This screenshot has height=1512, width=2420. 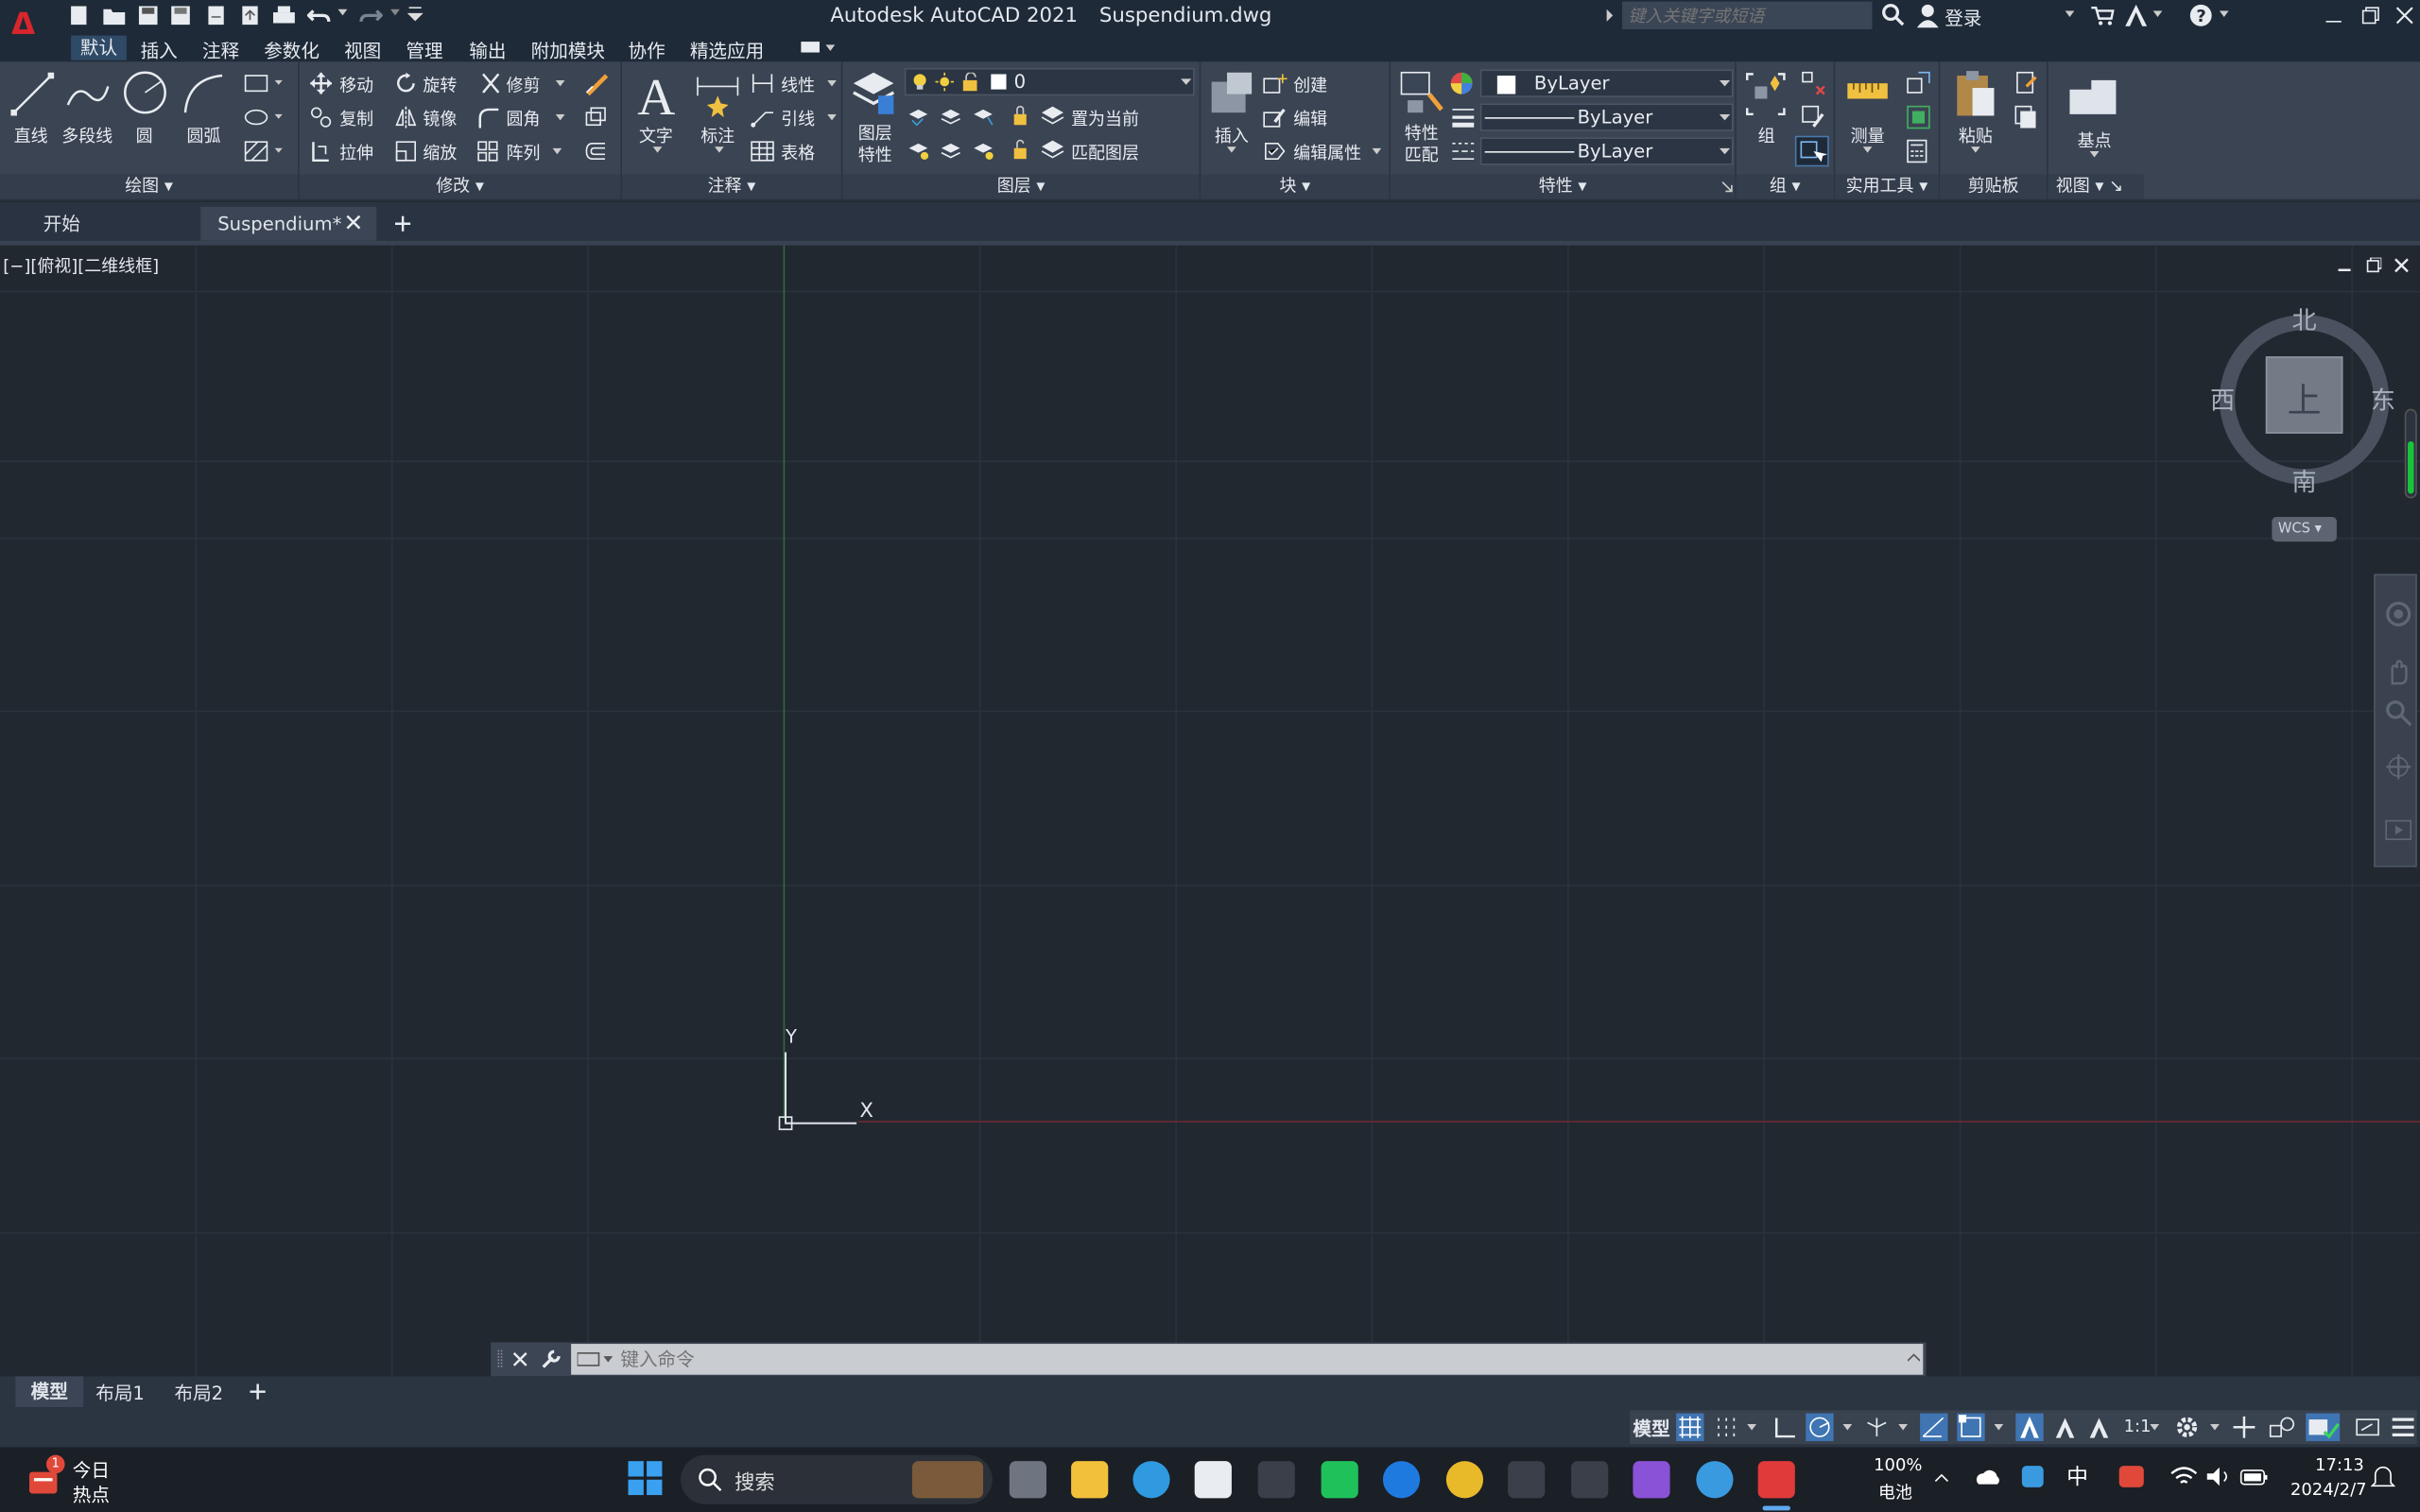 I want to click on customize-qat-icon, so click(x=415, y=14).